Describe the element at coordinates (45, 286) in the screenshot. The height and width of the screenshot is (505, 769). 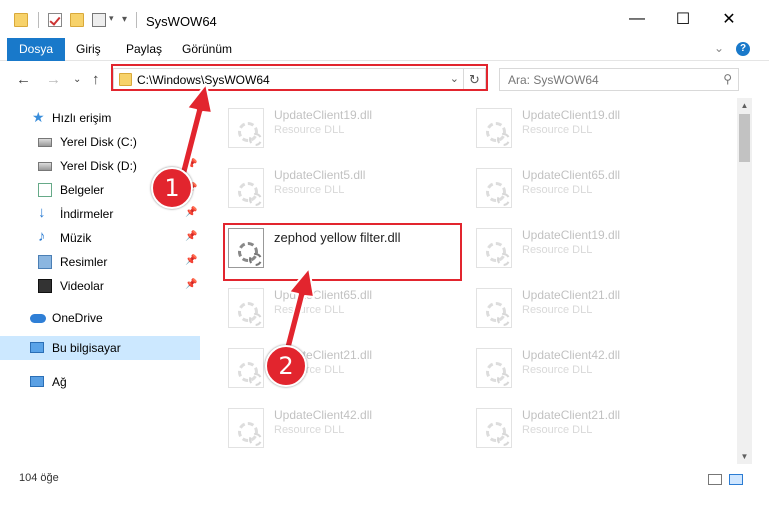
I see `videos-icon` at that location.